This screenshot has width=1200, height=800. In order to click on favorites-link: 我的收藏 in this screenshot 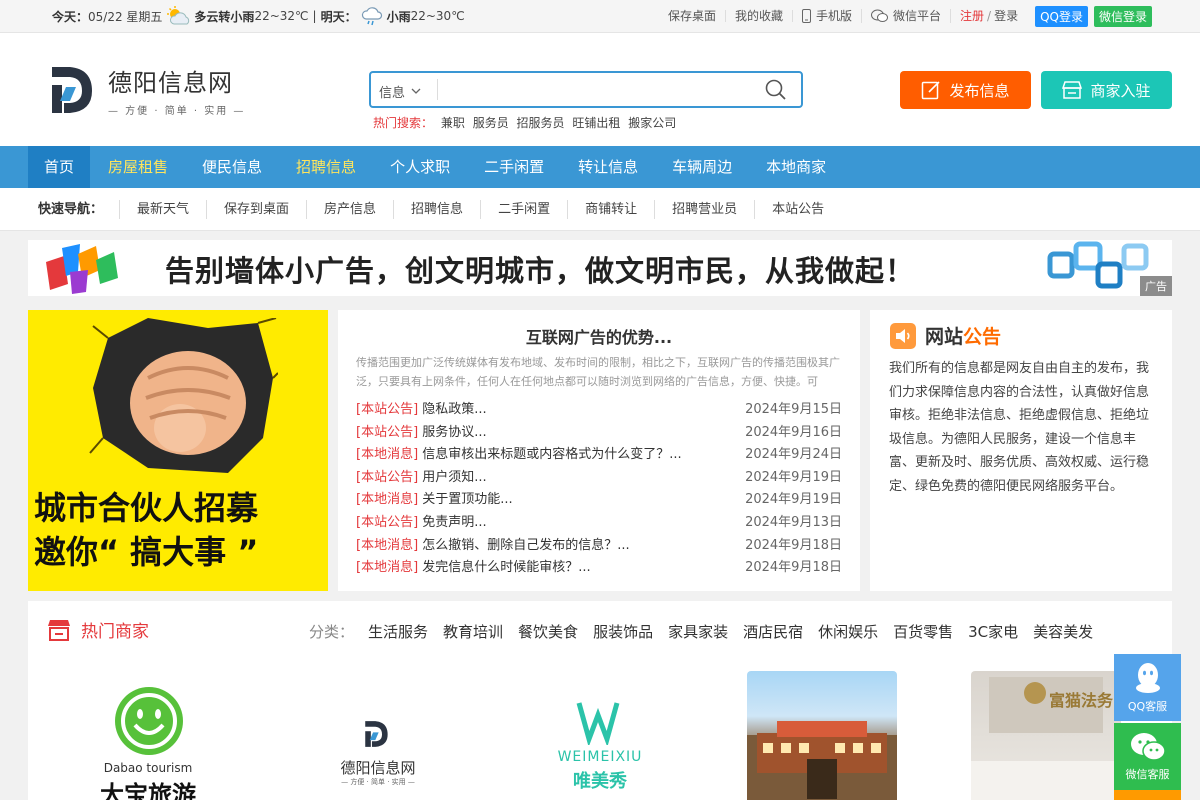, I will do `click(759, 16)`.